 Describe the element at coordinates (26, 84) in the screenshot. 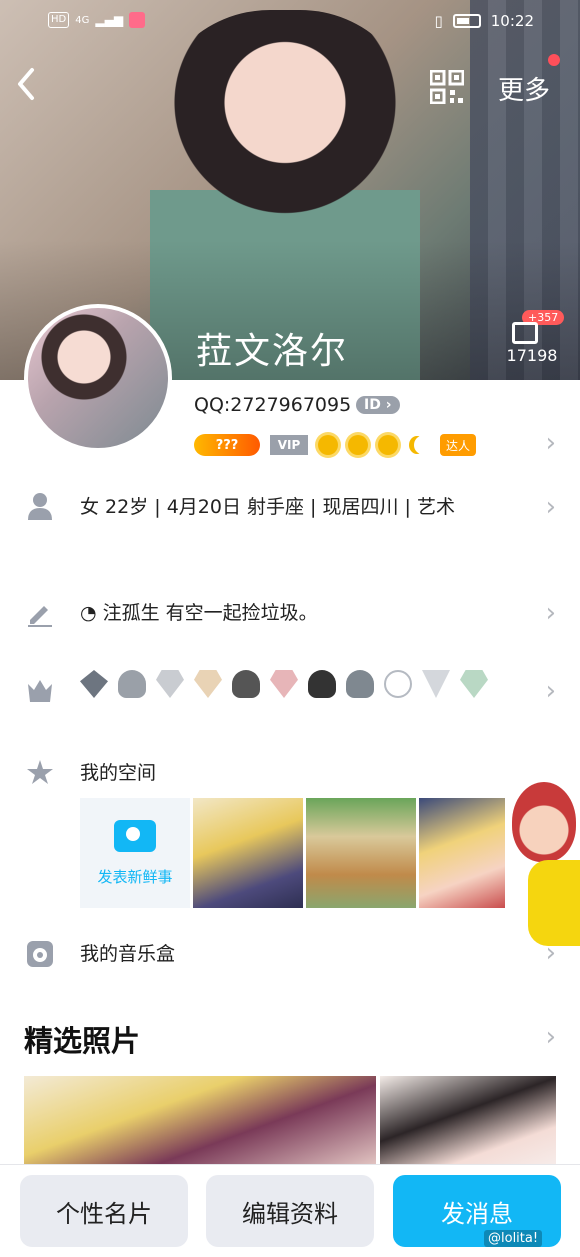

I see `chevron-left-icon` at that location.